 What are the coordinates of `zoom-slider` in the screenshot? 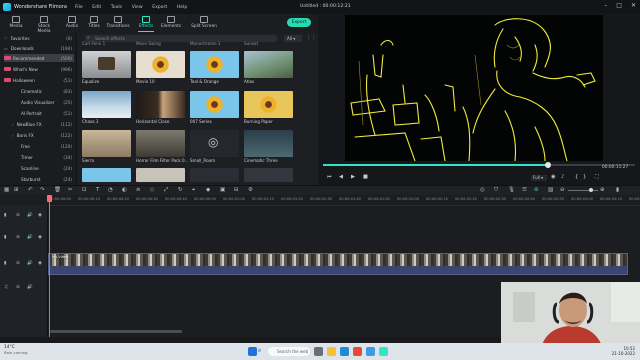 It's located at (583, 190).